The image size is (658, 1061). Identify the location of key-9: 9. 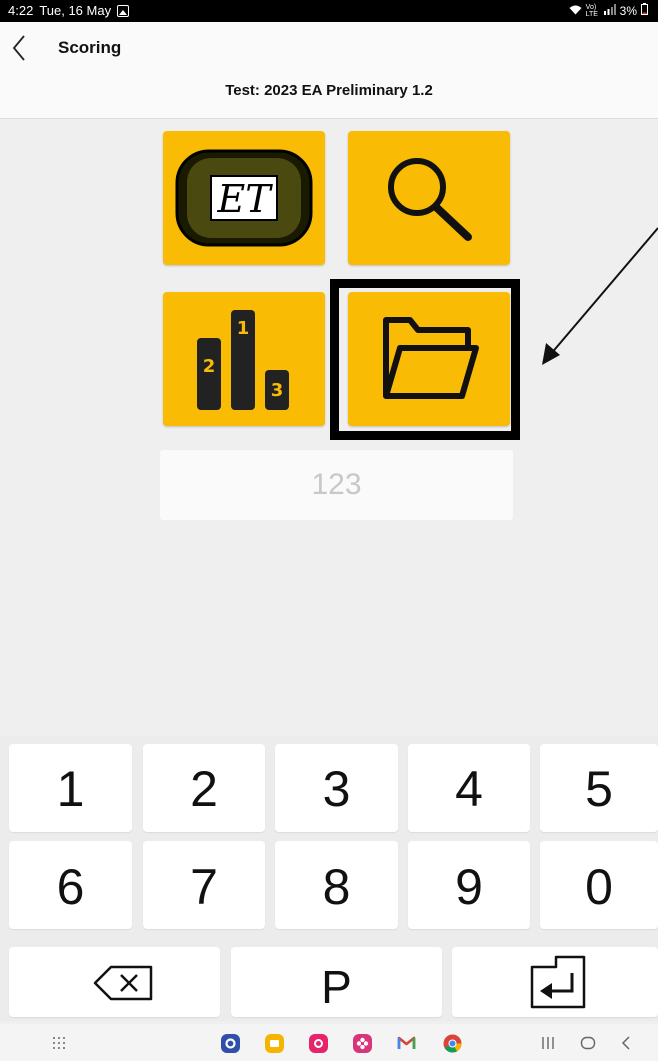
(469, 885).